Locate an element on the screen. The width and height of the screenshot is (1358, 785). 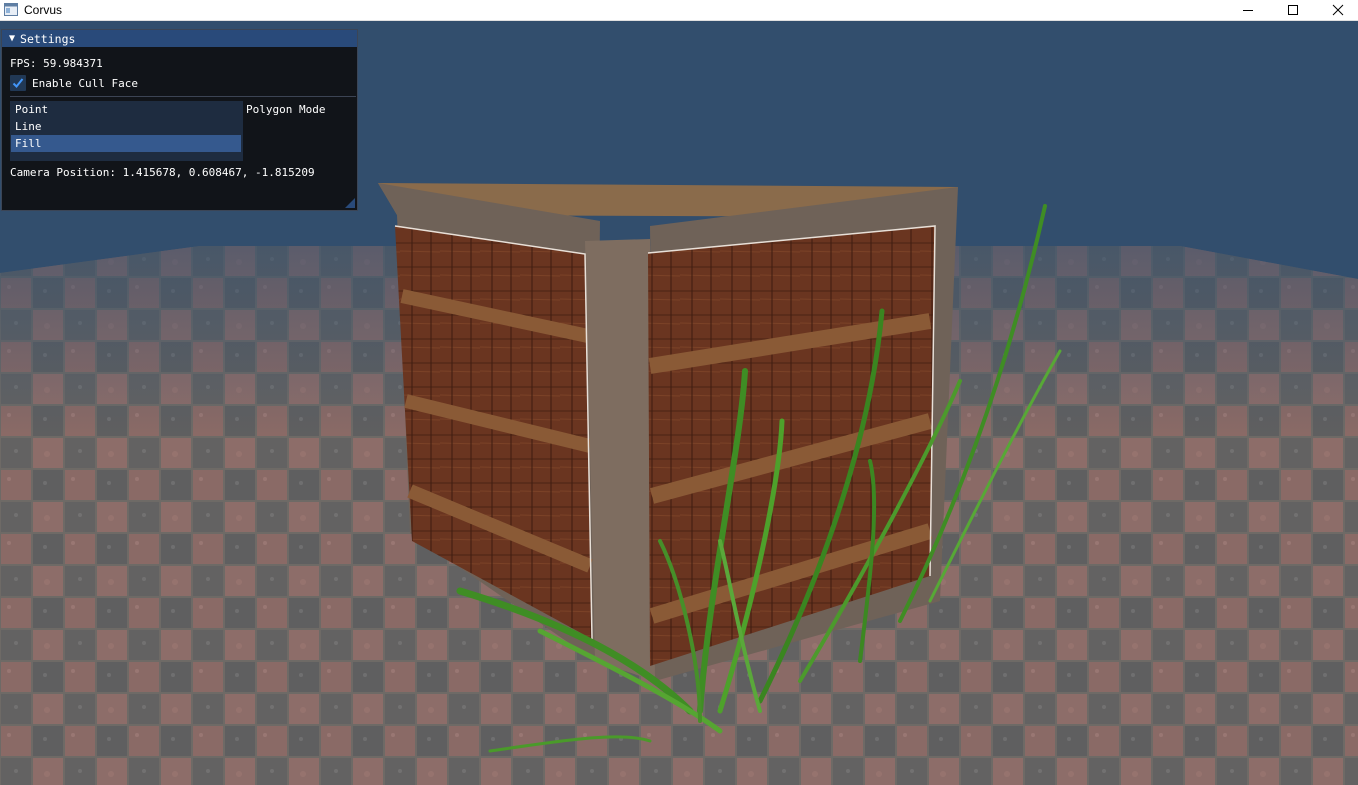
cull-face-checkbox is located at coordinates (18, 83).